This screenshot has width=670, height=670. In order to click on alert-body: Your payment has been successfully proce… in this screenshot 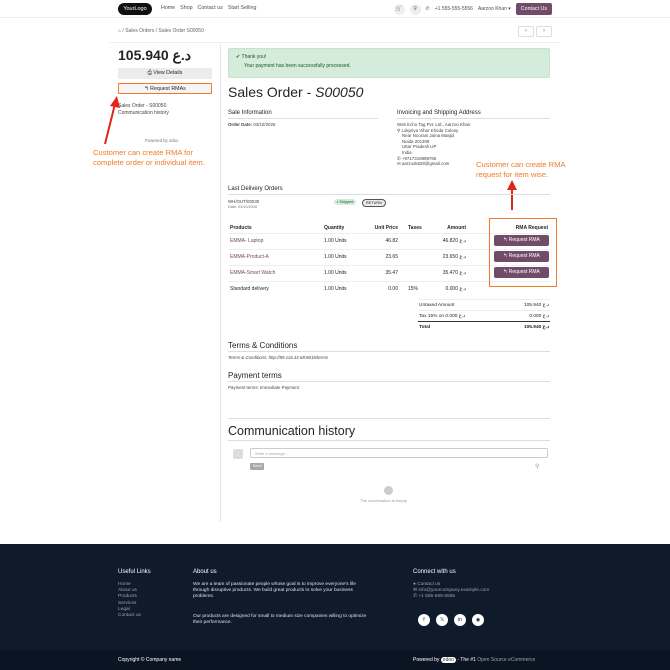, I will do `click(297, 66)`.